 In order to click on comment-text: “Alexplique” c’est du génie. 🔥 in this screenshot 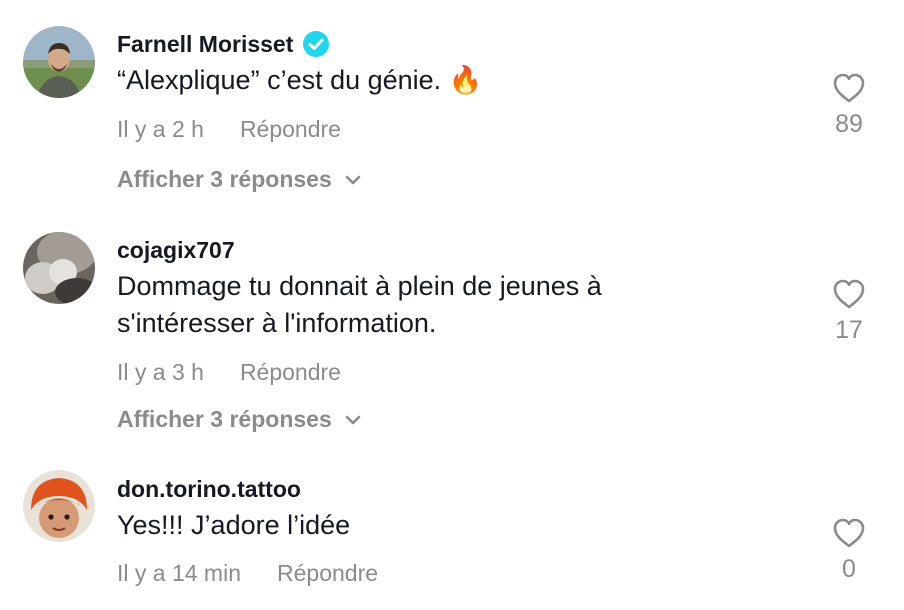, I will do `click(299, 80)`.